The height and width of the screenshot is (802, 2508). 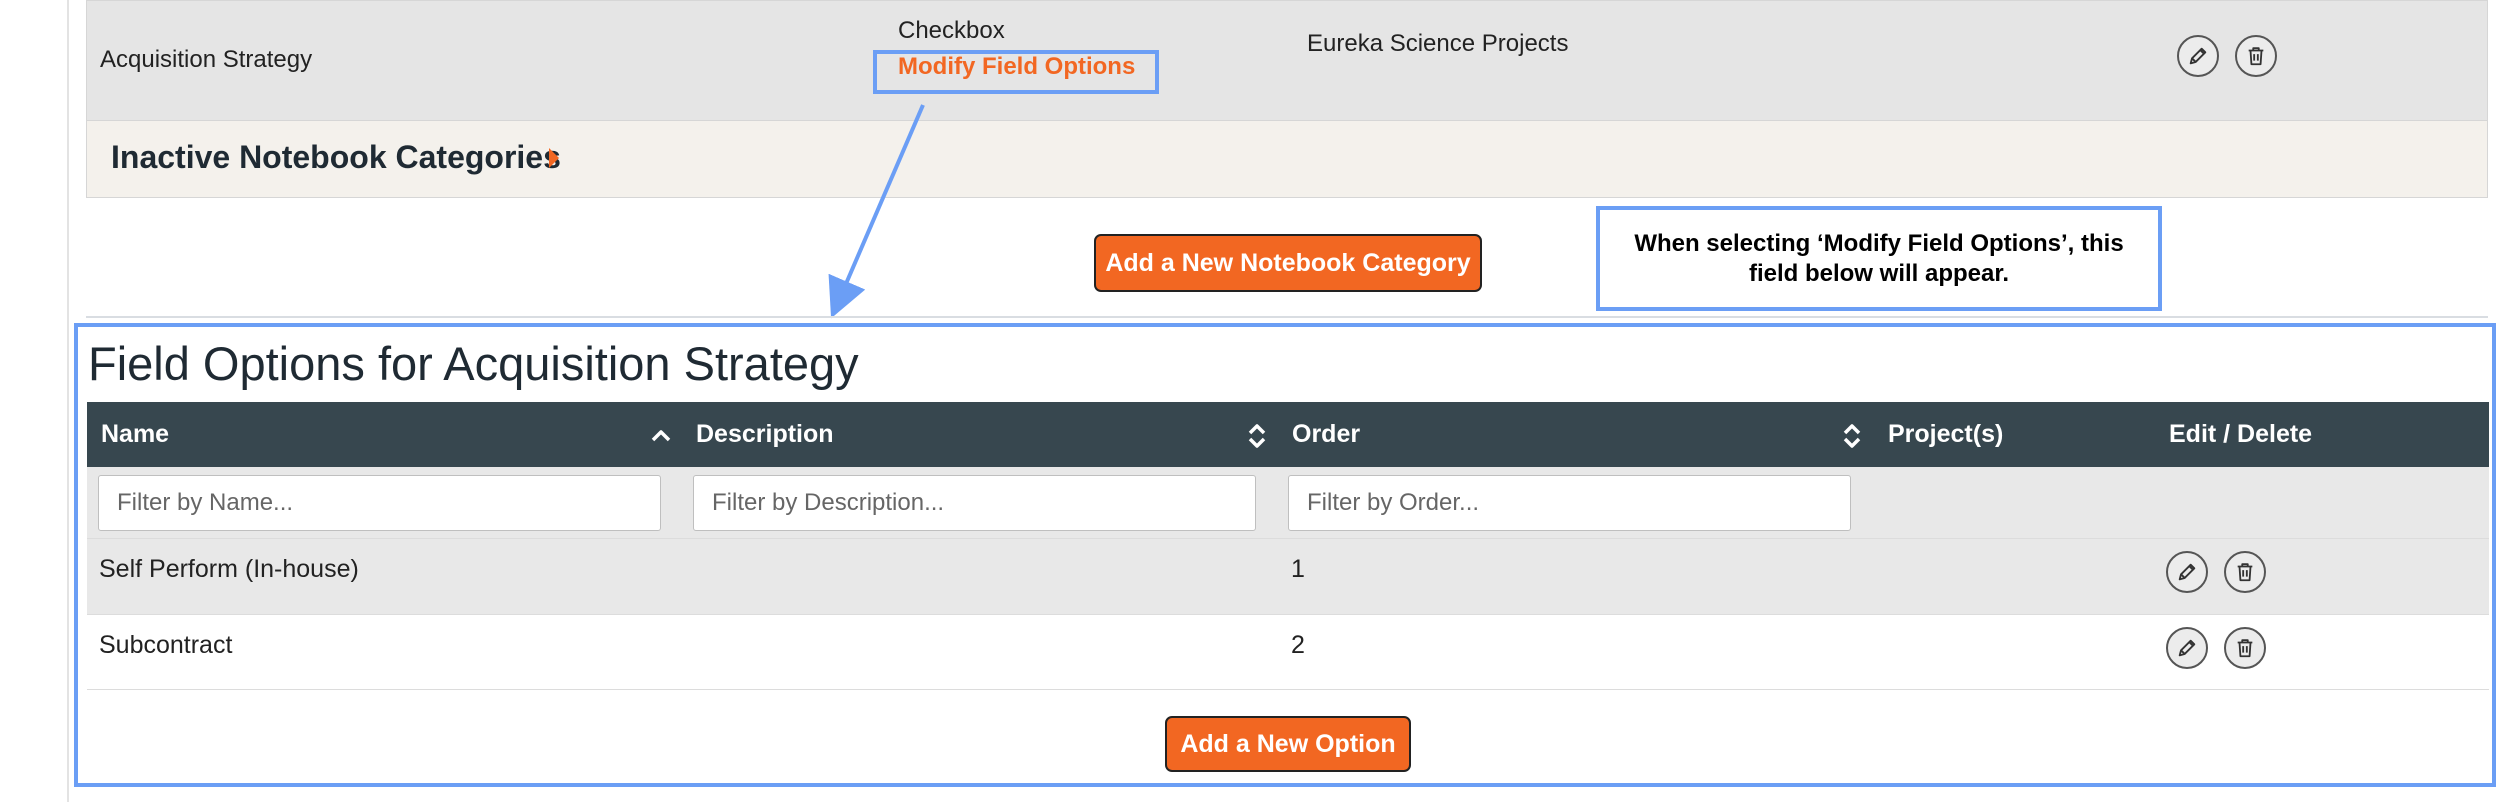 I want to click on add-option-button: Add a New Option, so click(x=1288, y=744).